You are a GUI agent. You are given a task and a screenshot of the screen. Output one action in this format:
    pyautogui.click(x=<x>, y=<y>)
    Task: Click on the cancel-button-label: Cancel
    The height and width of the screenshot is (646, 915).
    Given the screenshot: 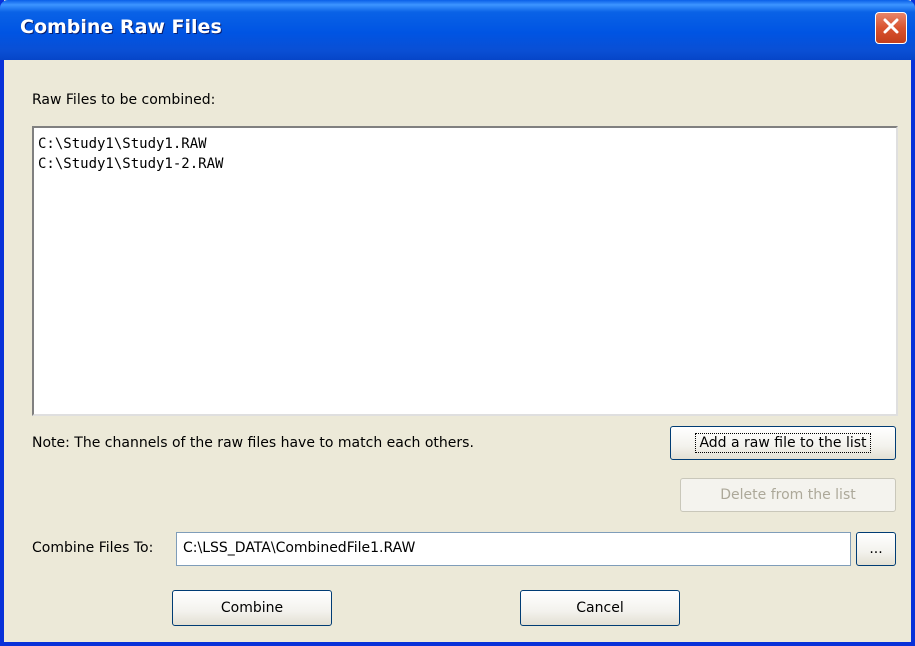 What is the action you would take?
    pyautogui.click(x=600, y=608)
    